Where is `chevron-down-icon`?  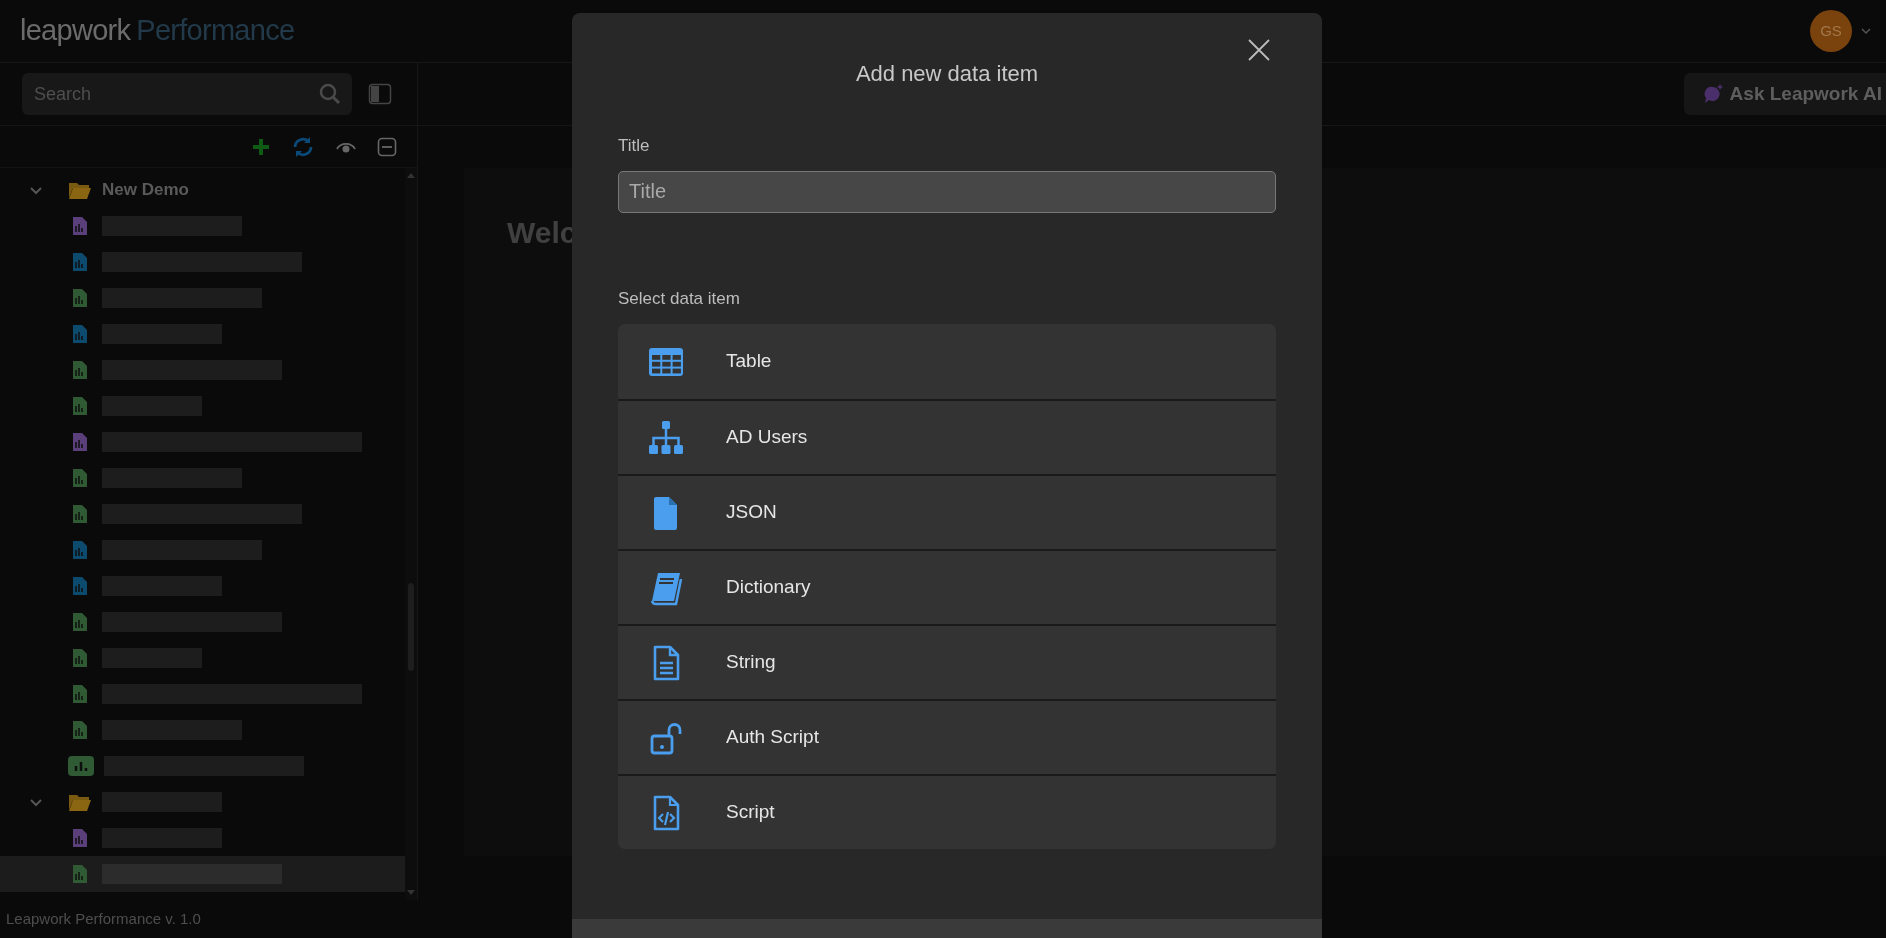
chevron-down-icon is located at coordinates (1866, 31).